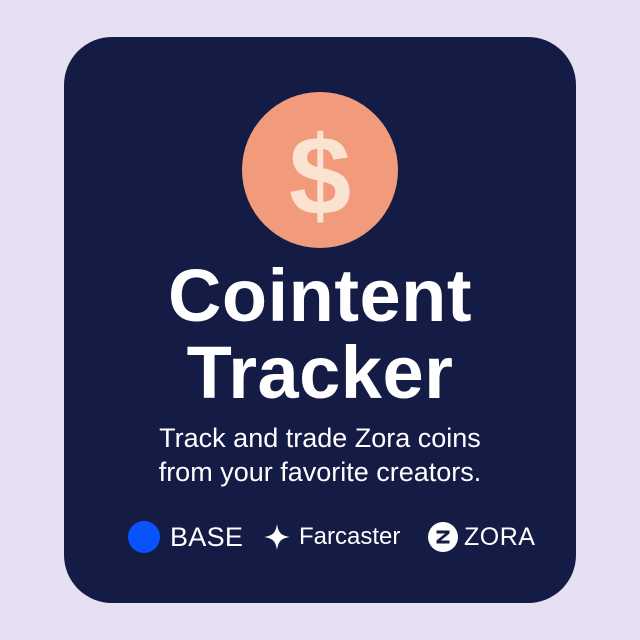  I want to click on tagline-line-1: Track and trade Zora coins, so click(320, 438).